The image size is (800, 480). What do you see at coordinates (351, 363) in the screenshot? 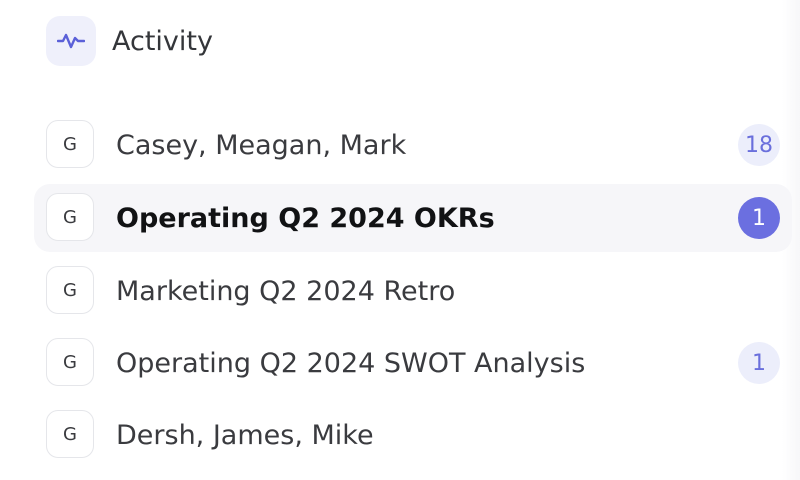
I see `conversation-title: Operating Q2 2024 SWOT Analysis` at bounding box center [351, 363].